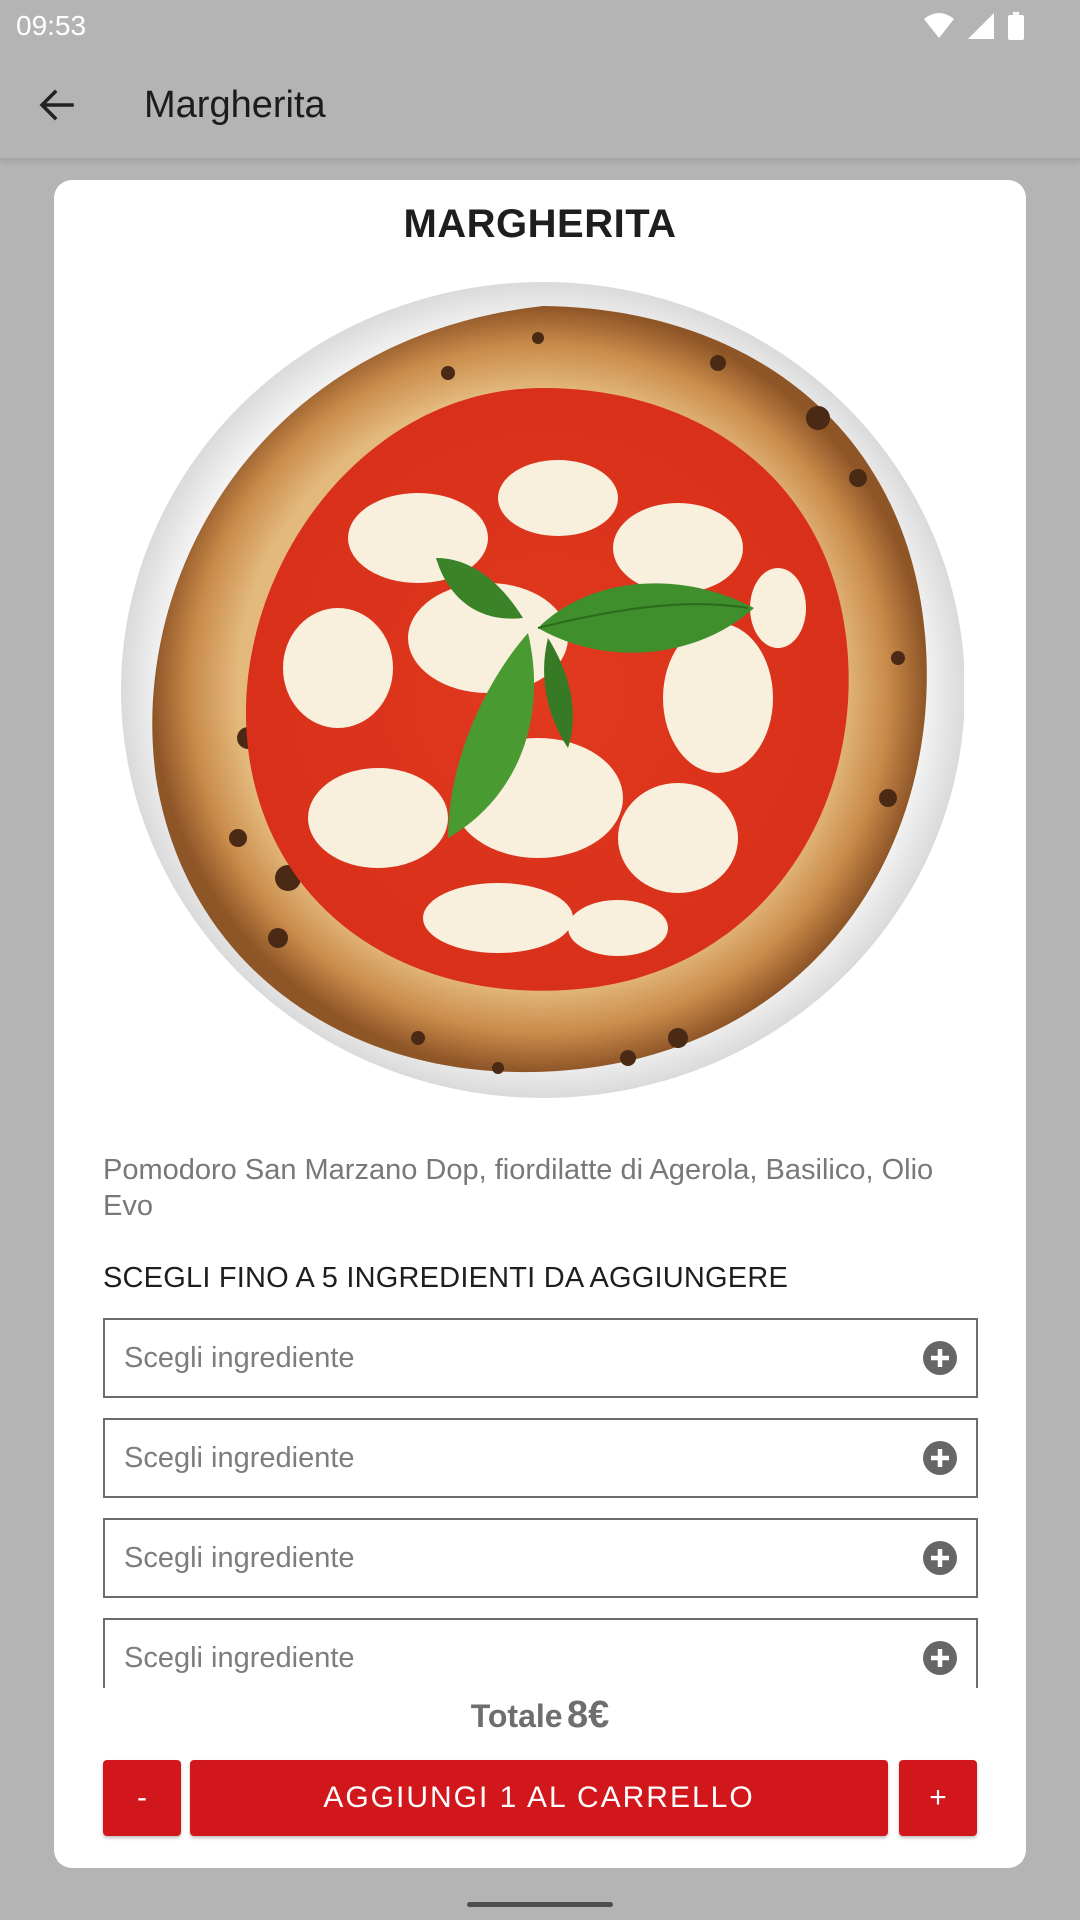  Describe the element at coordinates (51, 25) in the screenshot. I see `status-time: 09:53` at that location.